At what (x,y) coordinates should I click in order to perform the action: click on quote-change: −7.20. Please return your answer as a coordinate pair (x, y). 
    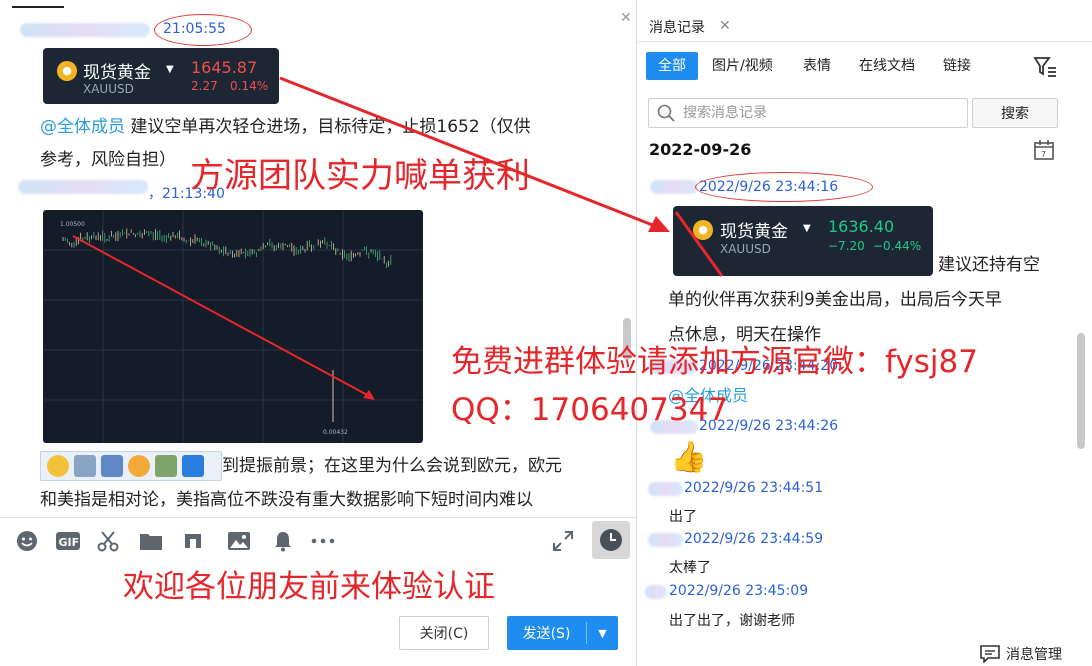
    Looking at the image, I should click on (846, 246).